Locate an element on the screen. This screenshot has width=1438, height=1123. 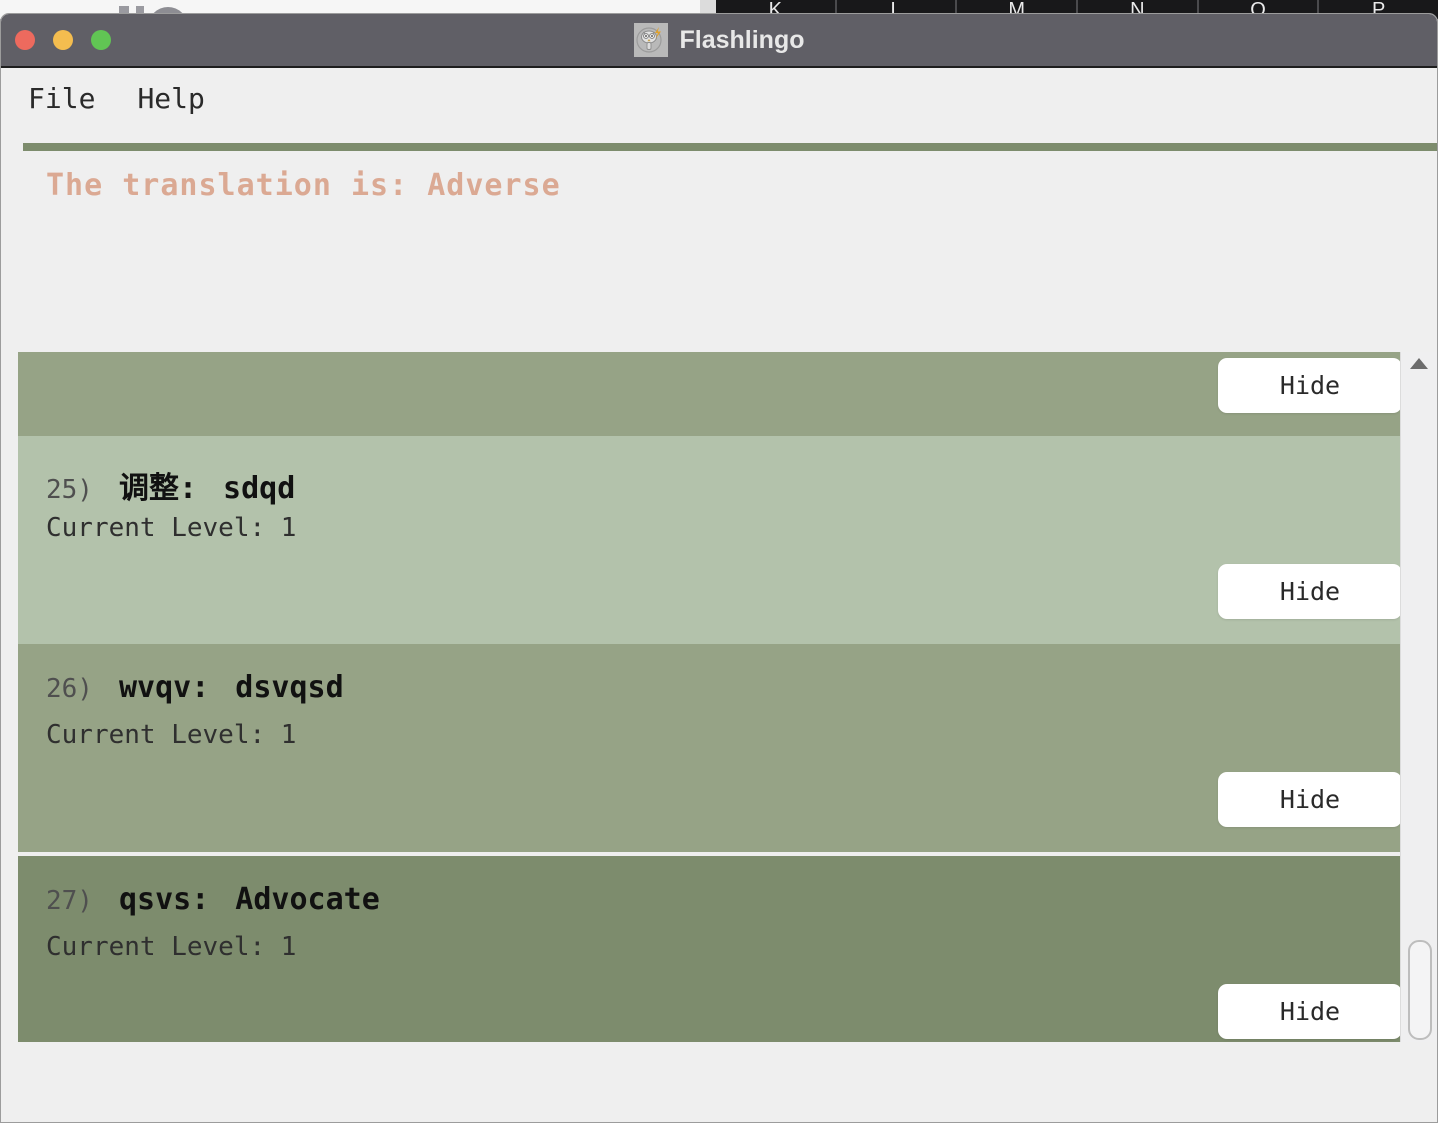
list-item-index: 27) is located at coordinates (69, 901).